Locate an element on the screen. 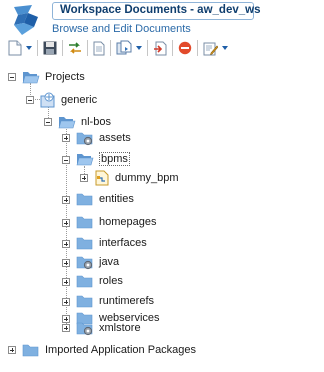  project-icon is located at coordinates (47, 100).